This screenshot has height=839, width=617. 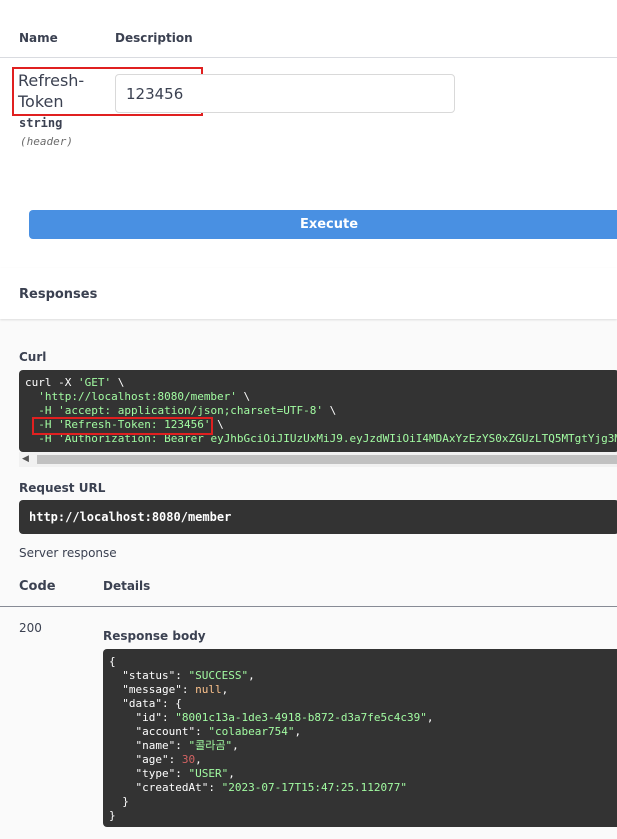 I want to click on scroll-left-icon: ◀, so click(x=25, y=459).